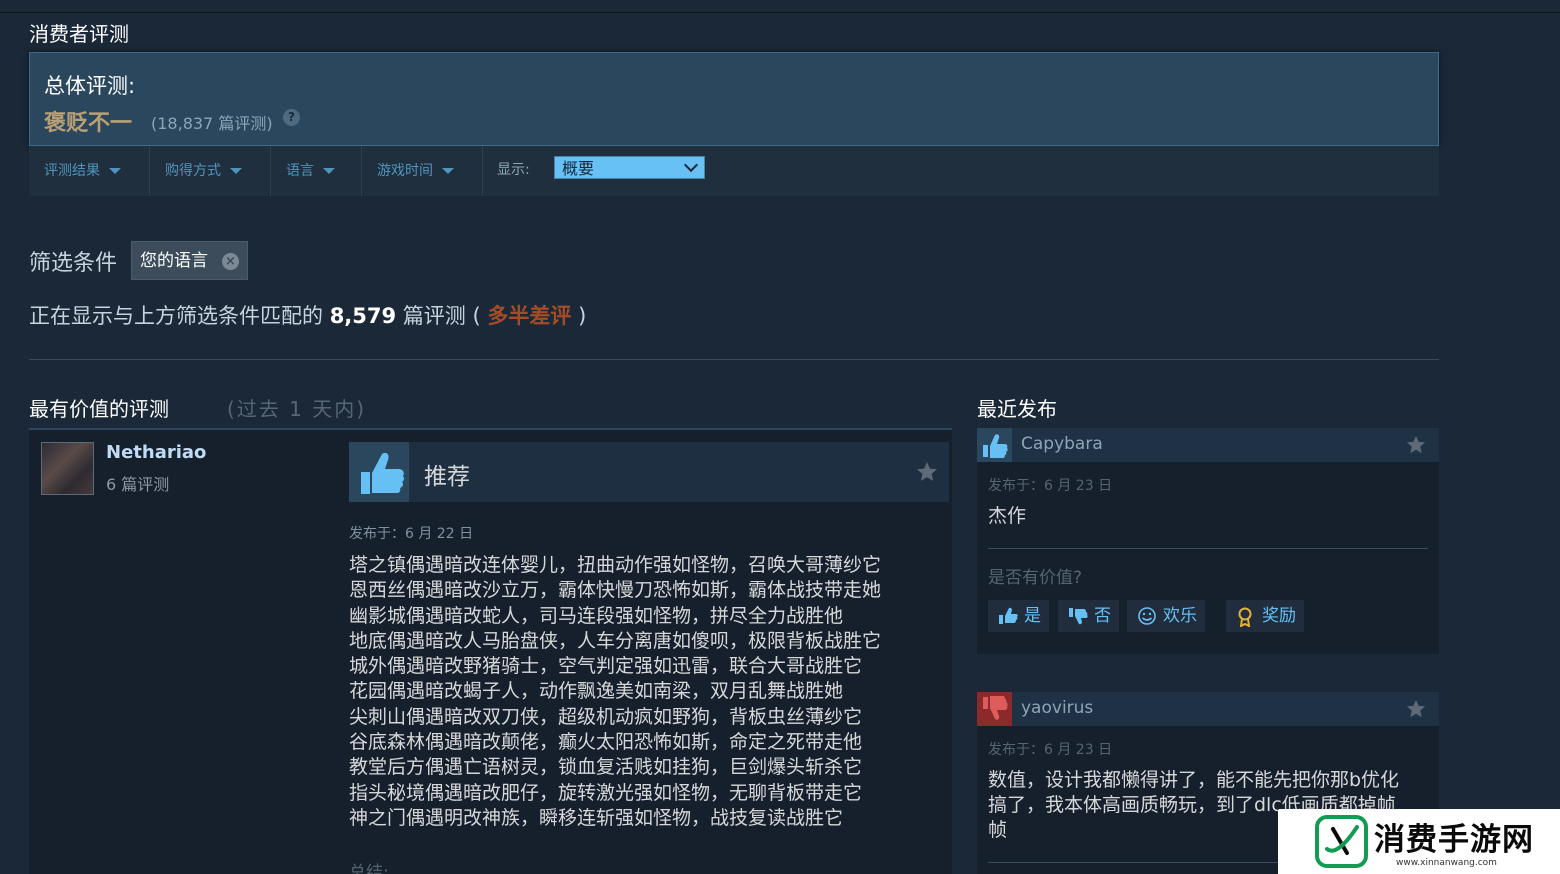 The image size is (1560, 874). I want to click on filter-language-label: 语言, so click(300, 171).